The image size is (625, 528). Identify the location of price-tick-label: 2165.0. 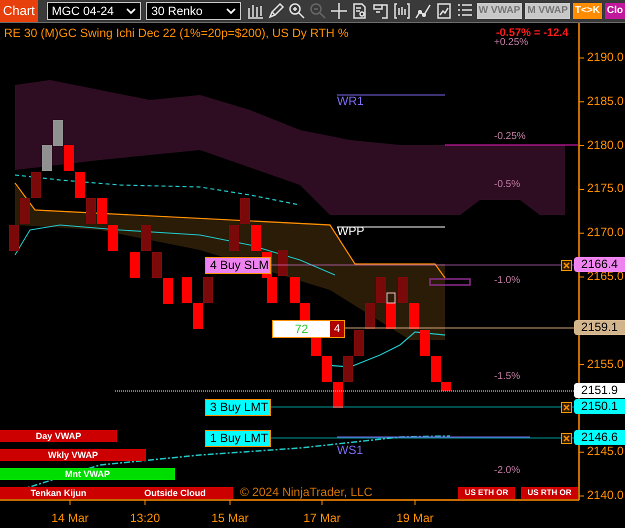
(605, 276).